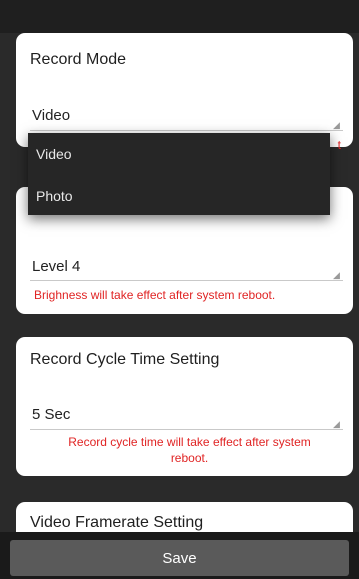 This screenshot has width=359, height=579. What do you see at coordinates (189, 458) in the screenshot?
I see `record-cycle-warning-line2: reboot.` at bounding box center [189, 458].